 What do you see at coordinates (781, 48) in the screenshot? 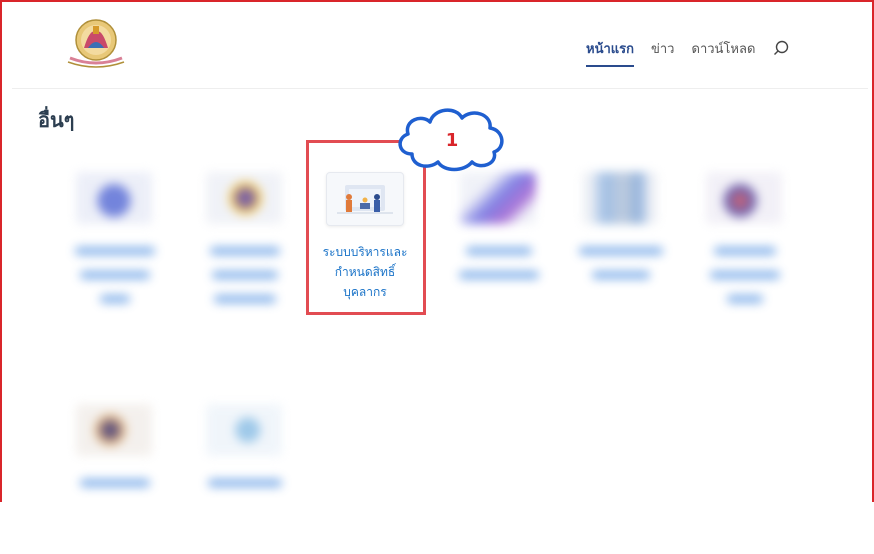
I see `search-icon` at bounding box center [781, 48].